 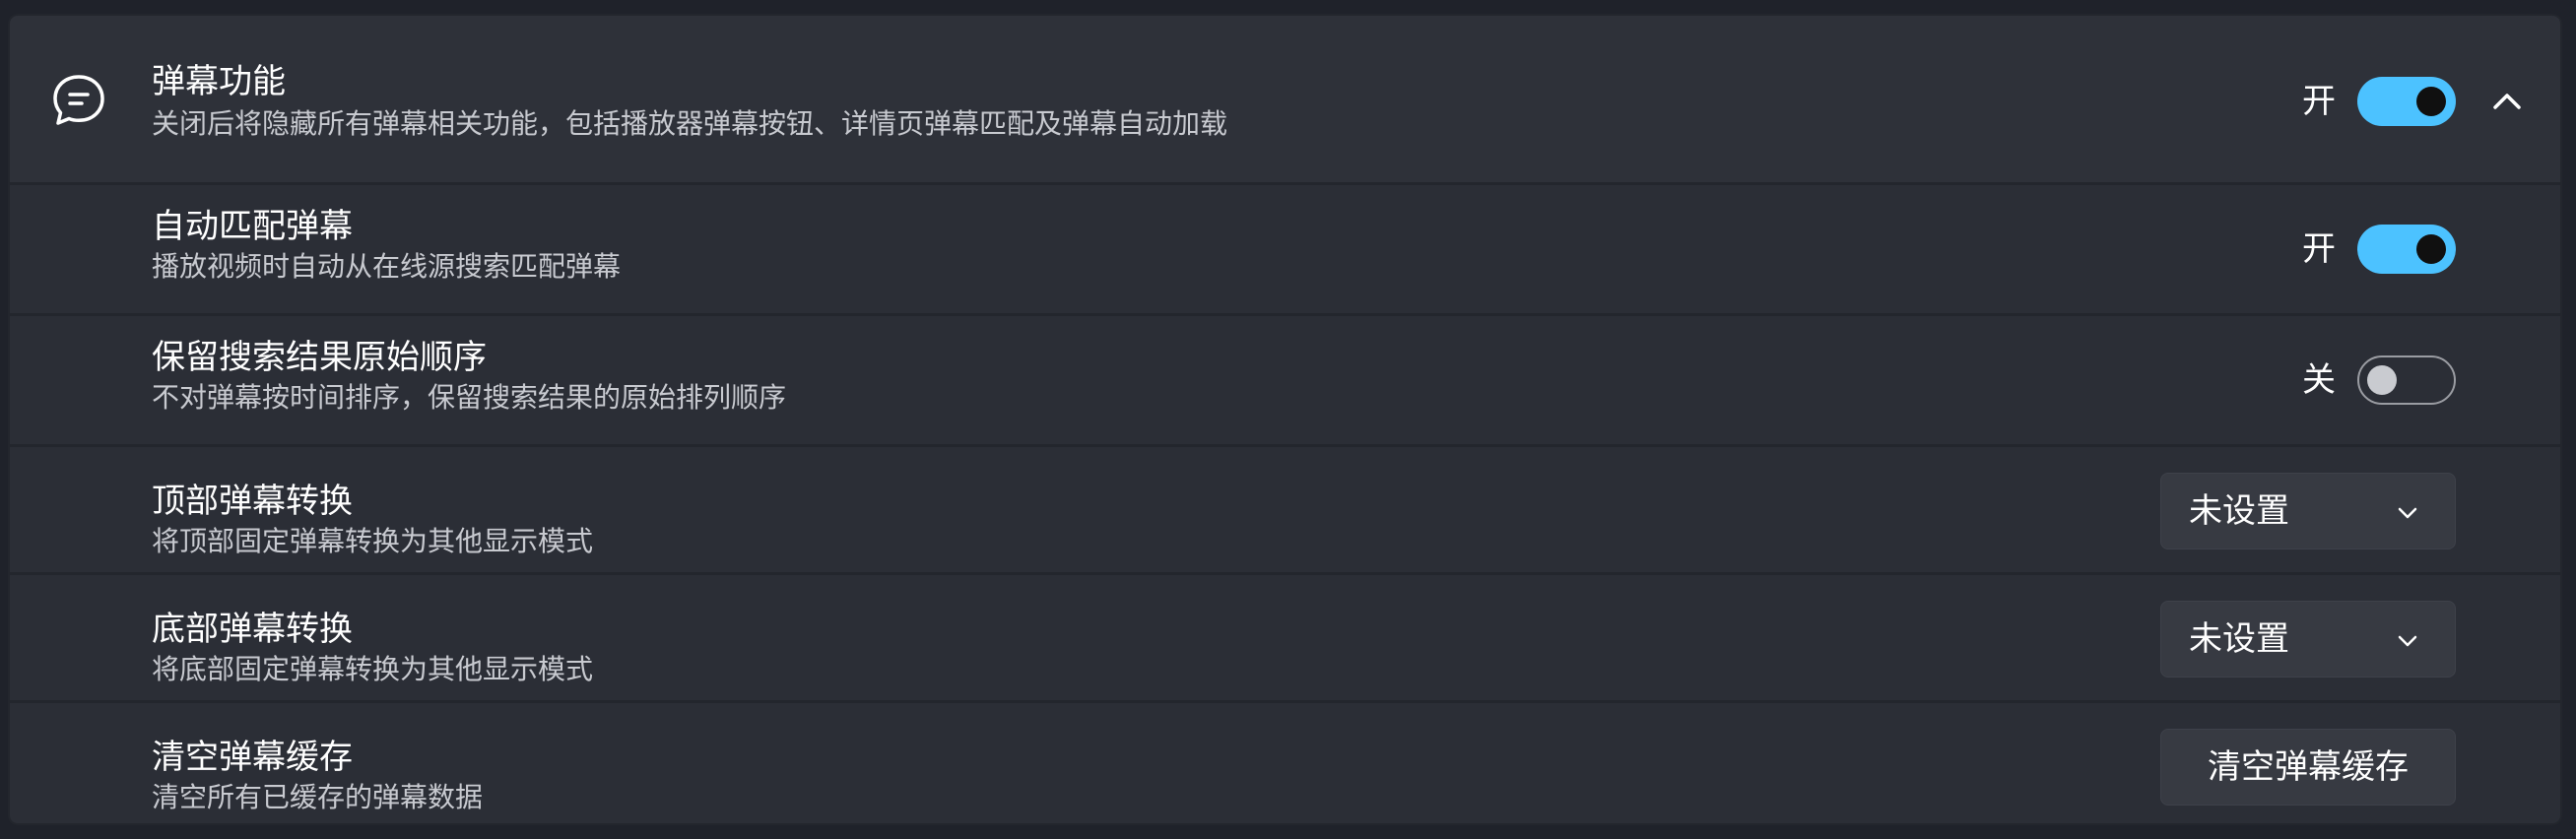 I want to click on setting-title: 保留搜索结果原始顺序, so click(x=320, y=357).